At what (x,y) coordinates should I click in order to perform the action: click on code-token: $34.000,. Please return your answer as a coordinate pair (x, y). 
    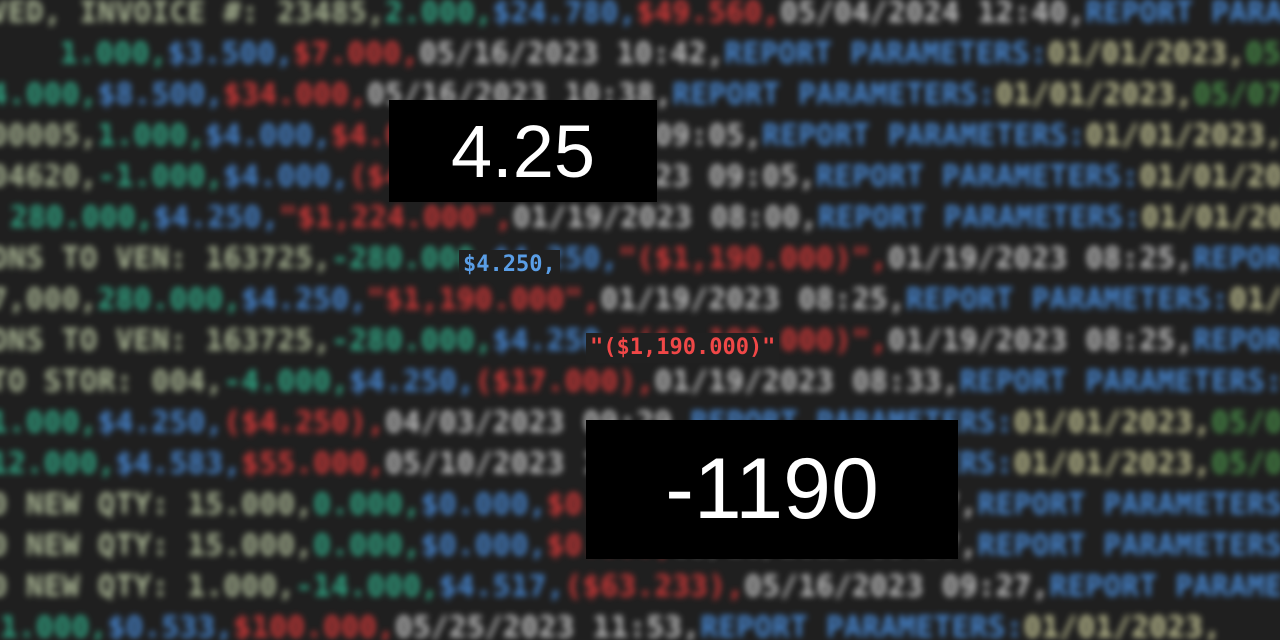
    Looking at the image, I should click on (295, 94).